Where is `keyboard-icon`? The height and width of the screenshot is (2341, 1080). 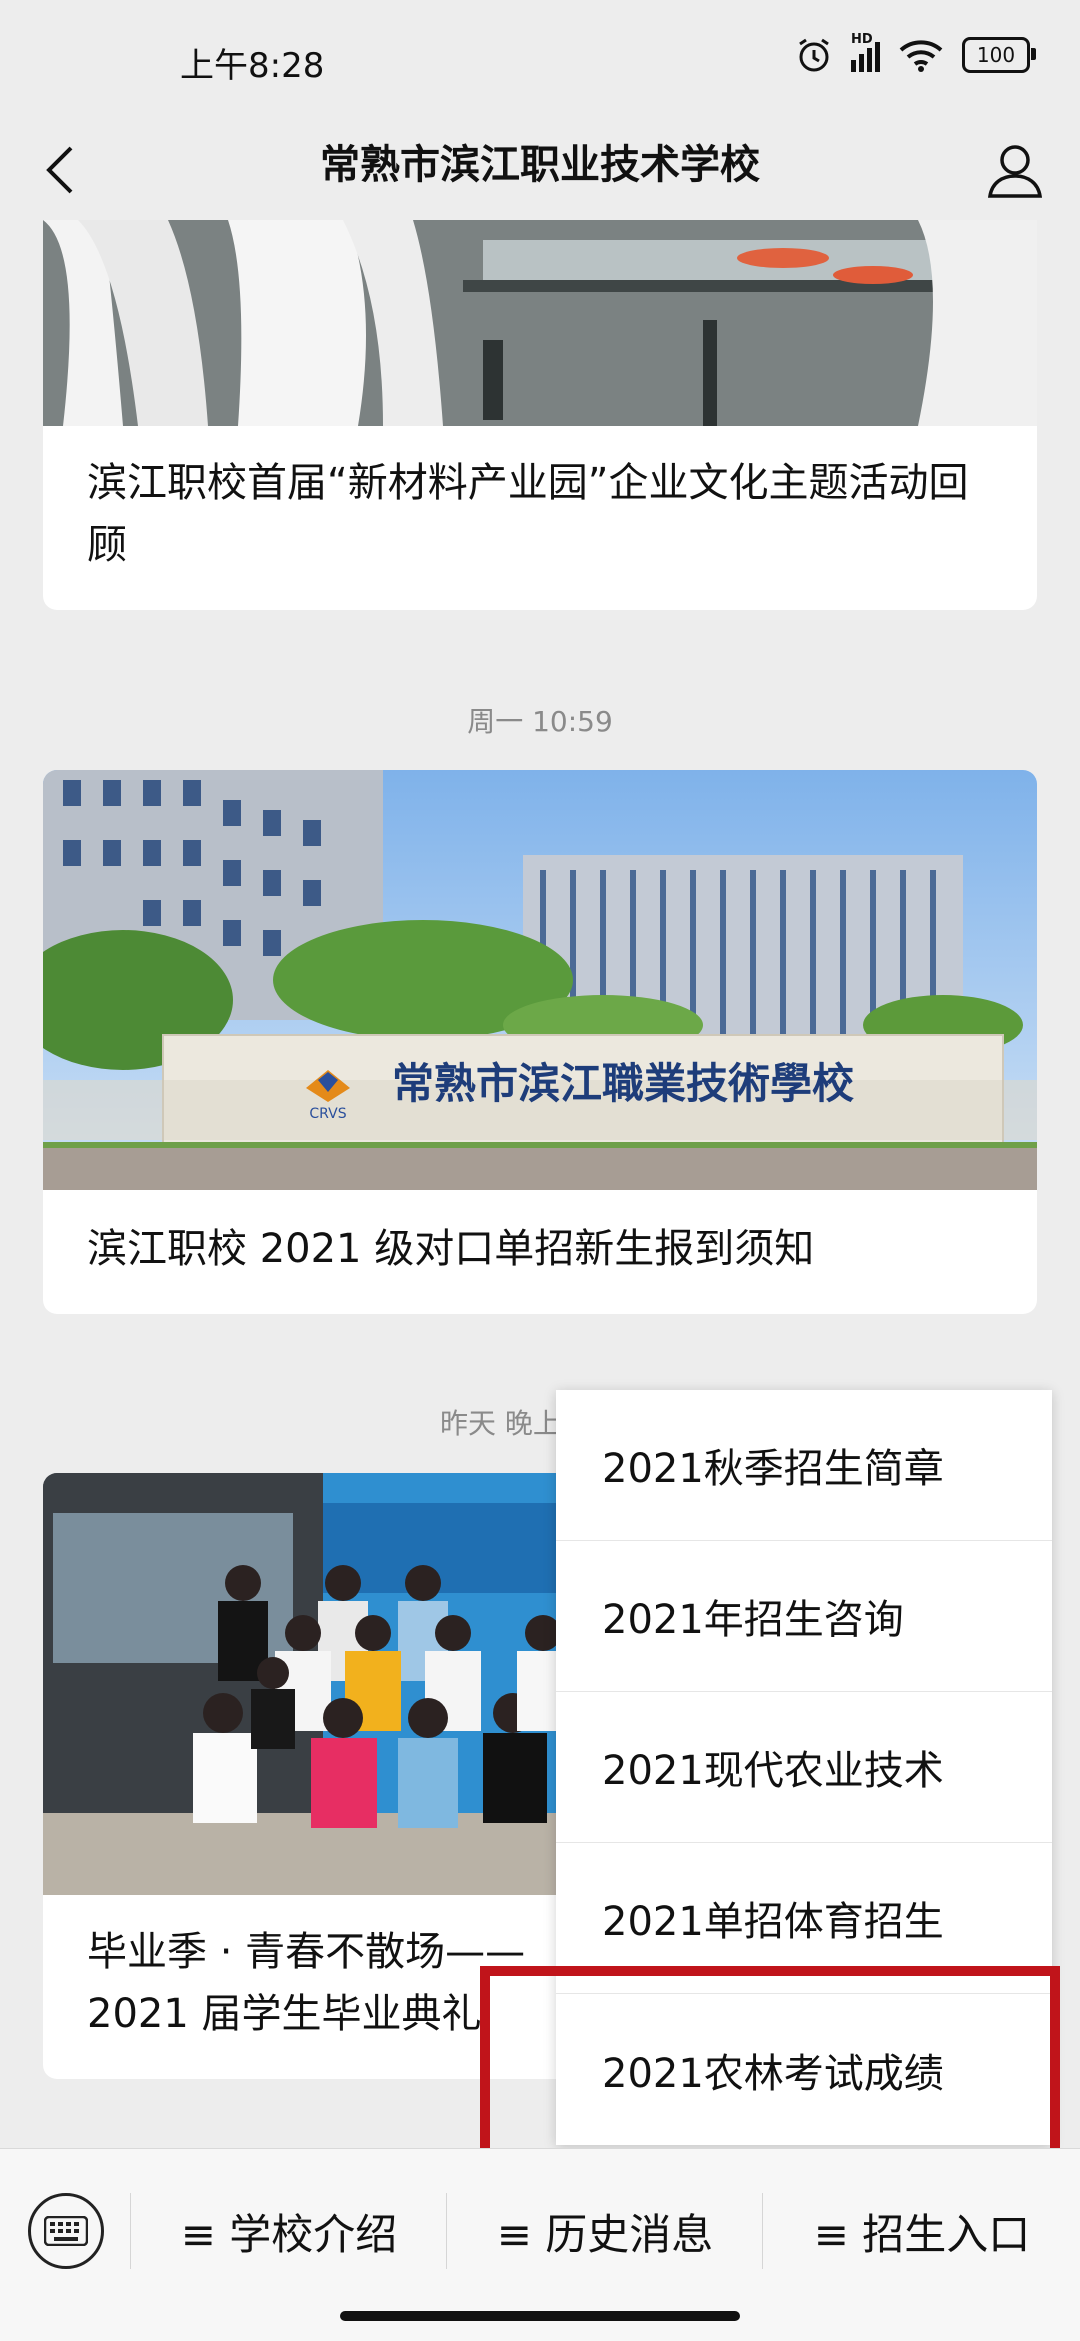
keyboard-icon is located at coordinates (66, 2231).